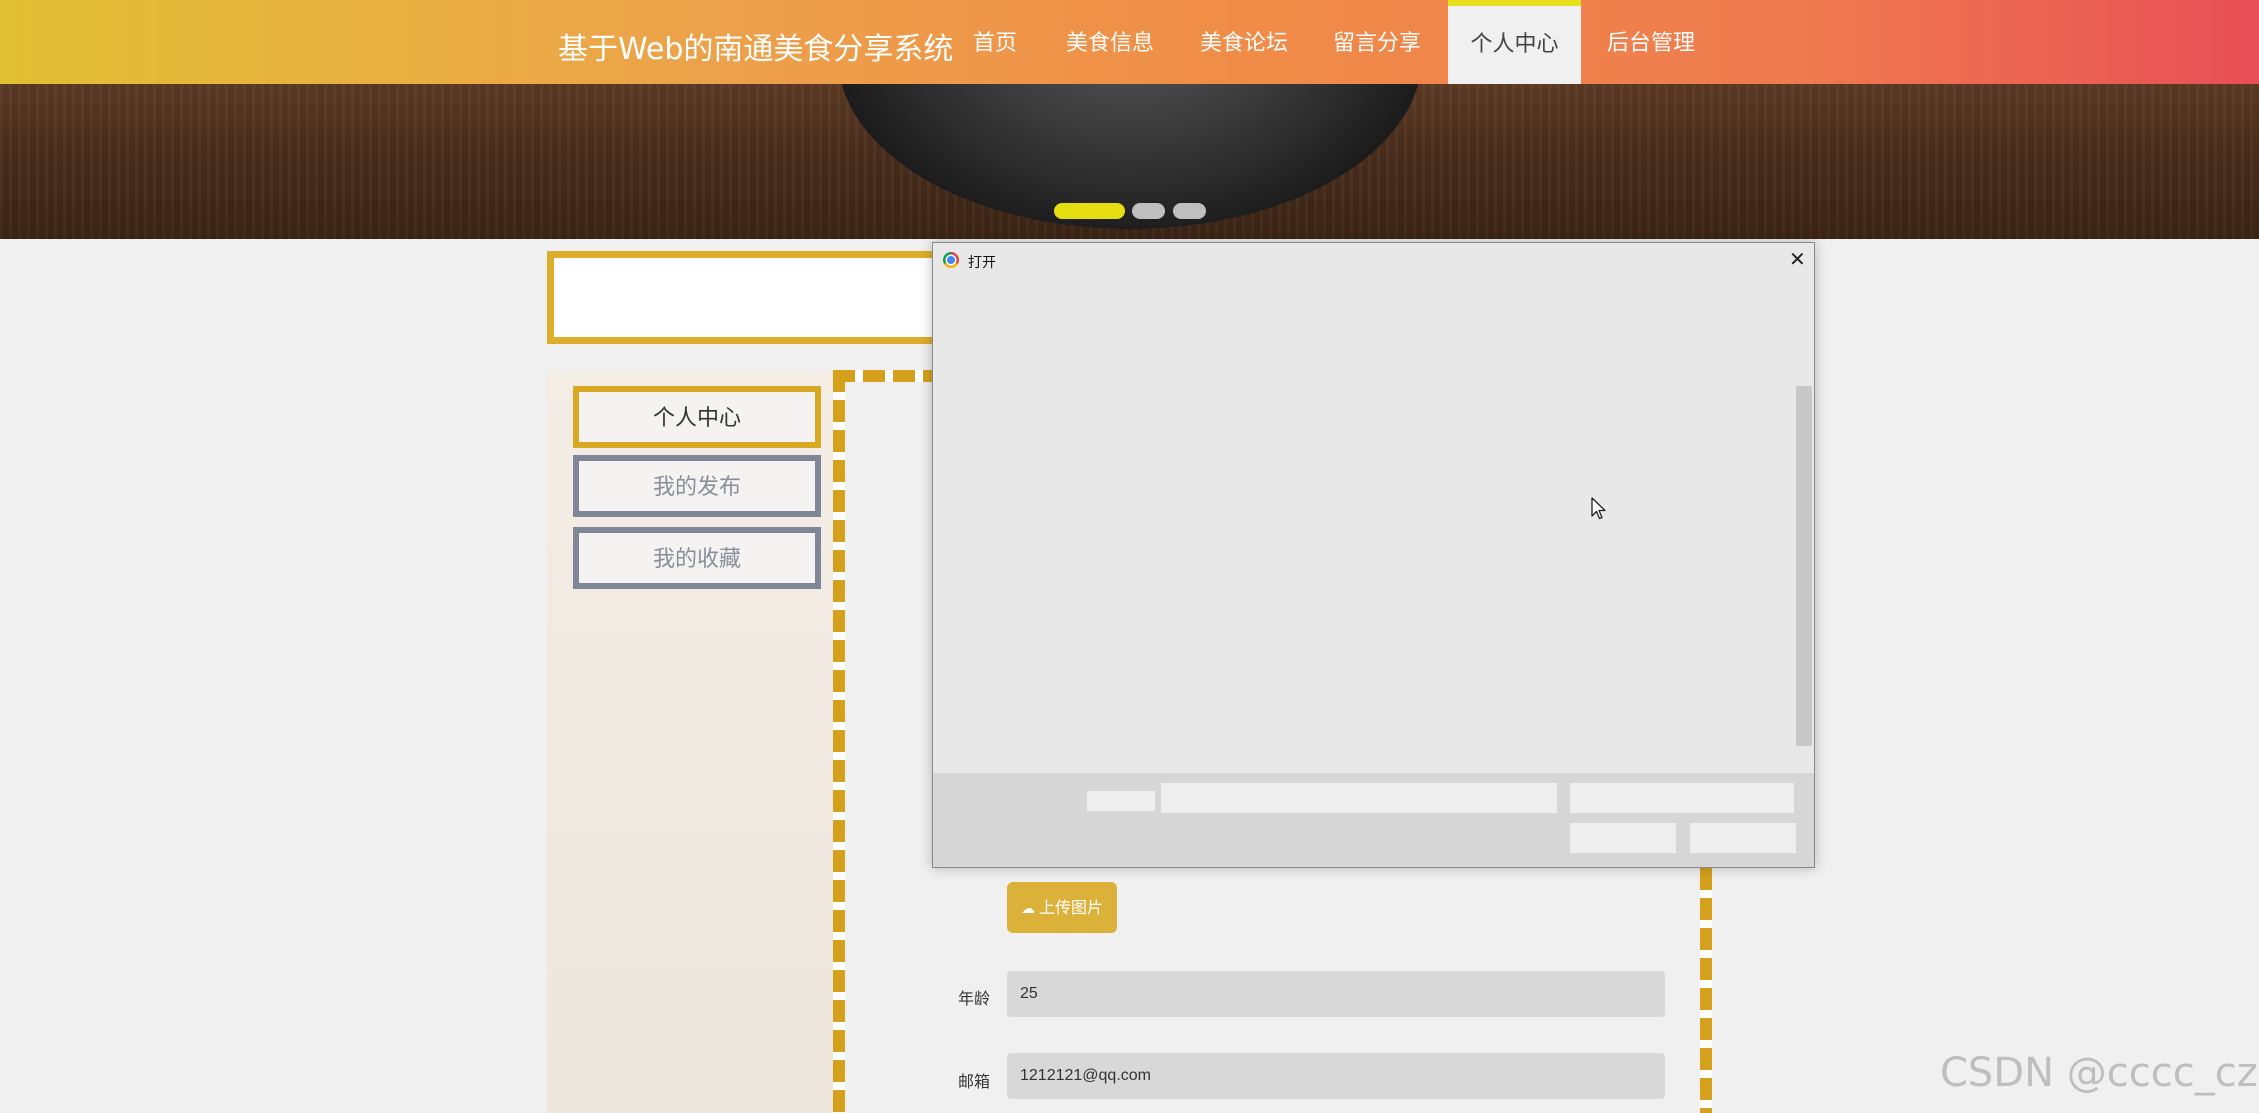  I want to click on nav-admin: 后台管理, so click(1651, 42).